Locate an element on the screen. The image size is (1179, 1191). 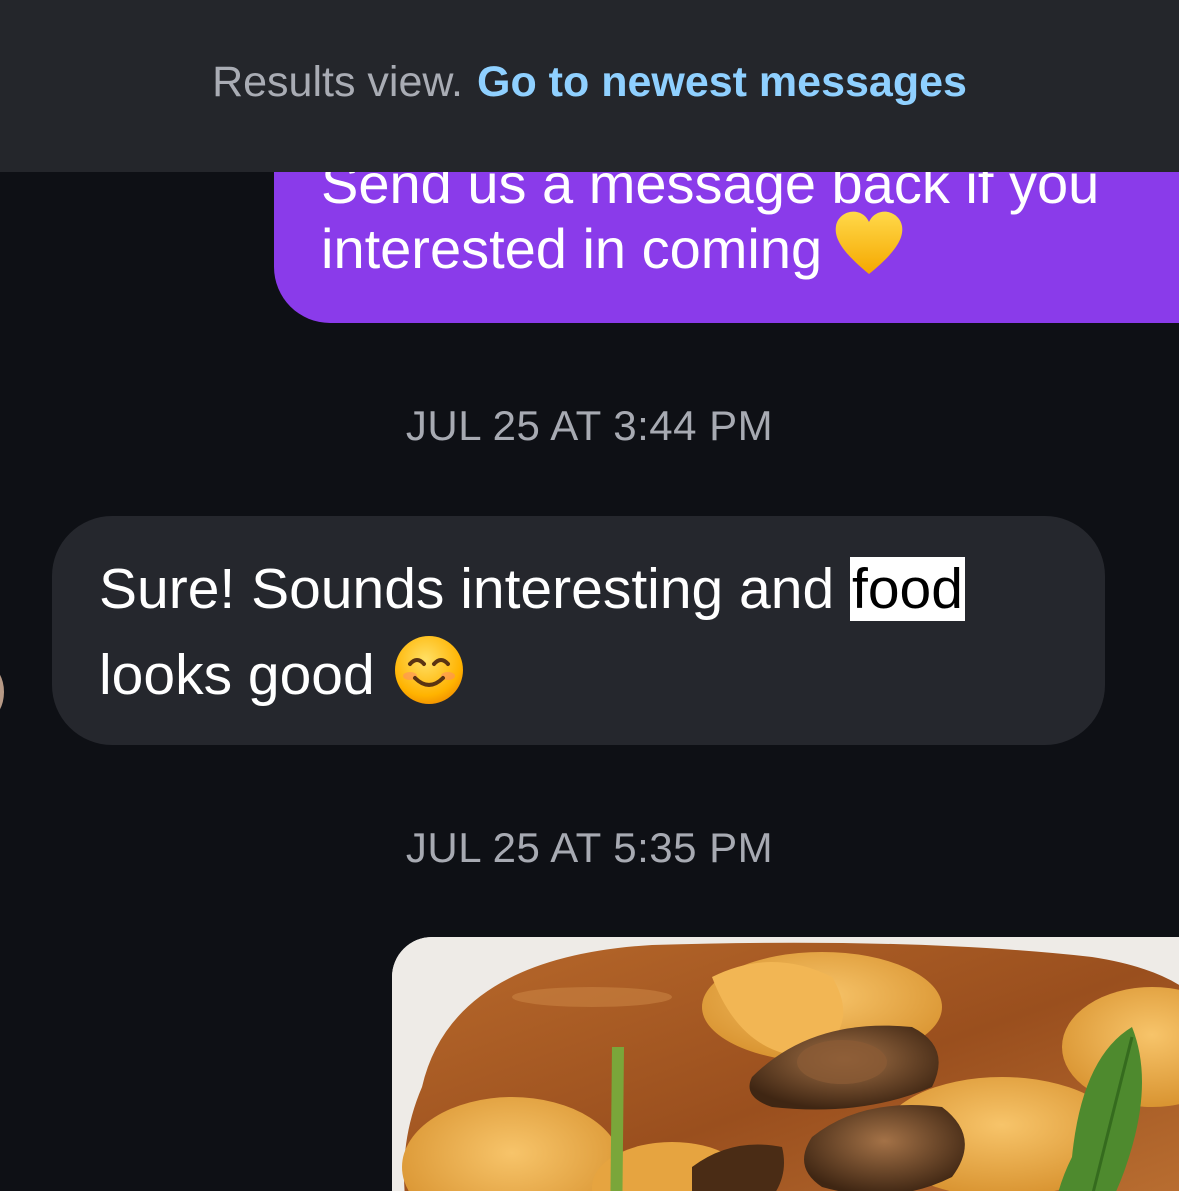
food-photo-tortellini-mushrooms is located at coordinates (785, 1064).